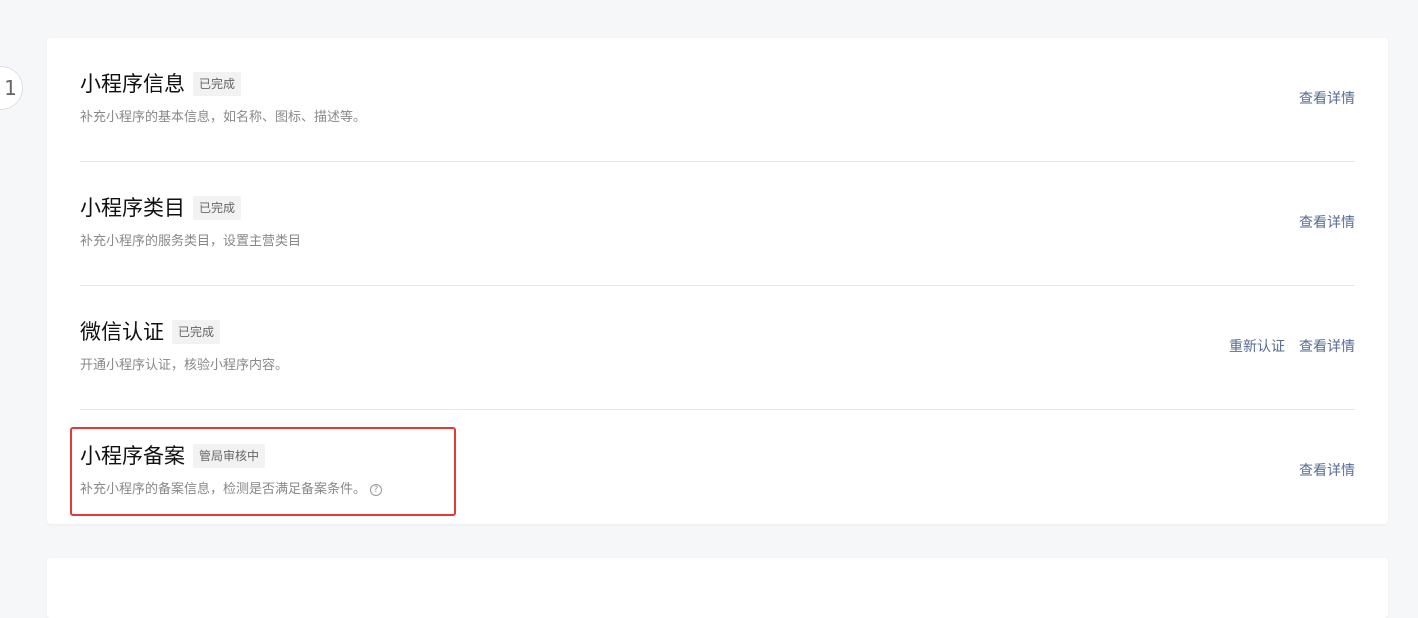  Describe the element at coordinates (223, 117) in the screenshot. I see `item-description: 补充小程序的基本信息，如名称、图标、描述等。` at that location.